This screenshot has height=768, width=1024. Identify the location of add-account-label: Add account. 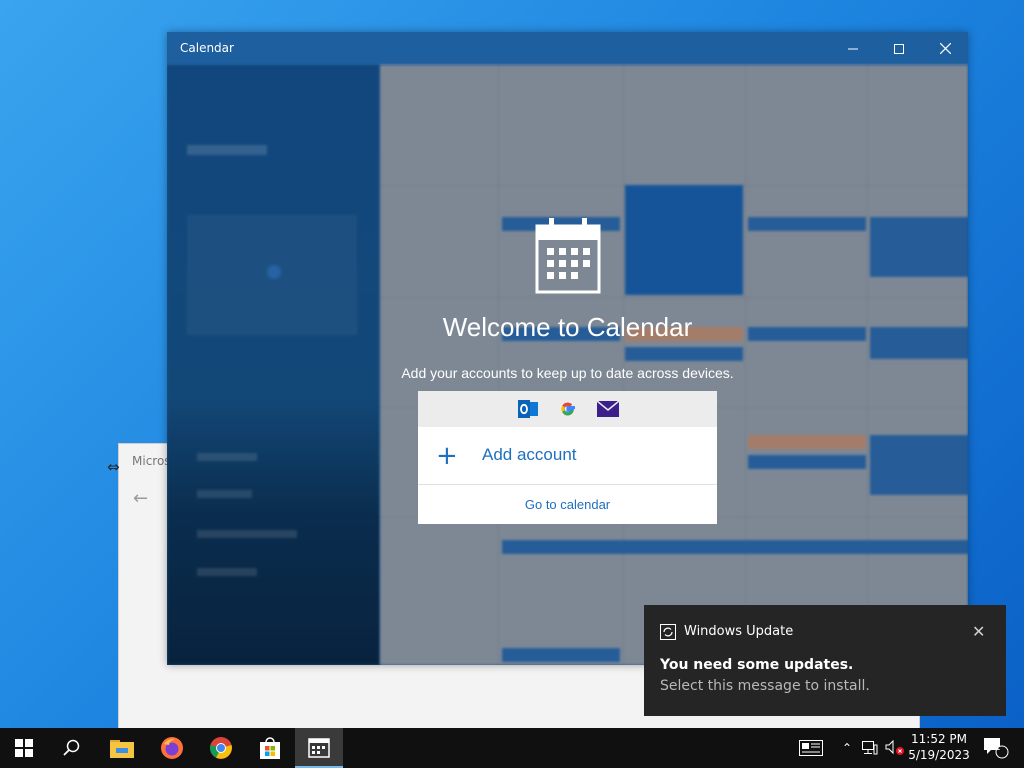
(529, 454).